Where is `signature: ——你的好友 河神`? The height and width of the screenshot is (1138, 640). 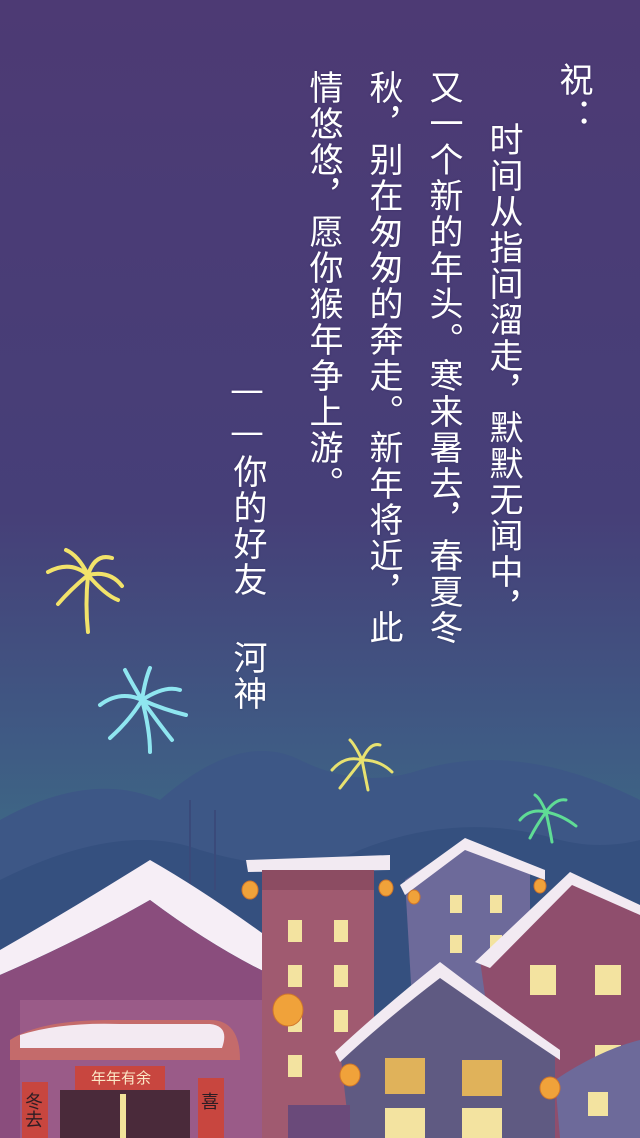
signature: ——你的好友 河神 is located at coordinates (247, 541).